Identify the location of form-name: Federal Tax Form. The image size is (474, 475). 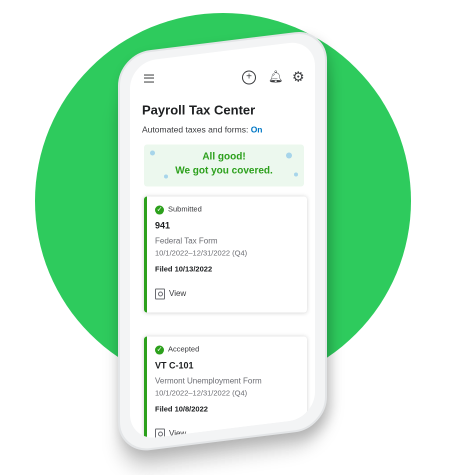
(186, 241).